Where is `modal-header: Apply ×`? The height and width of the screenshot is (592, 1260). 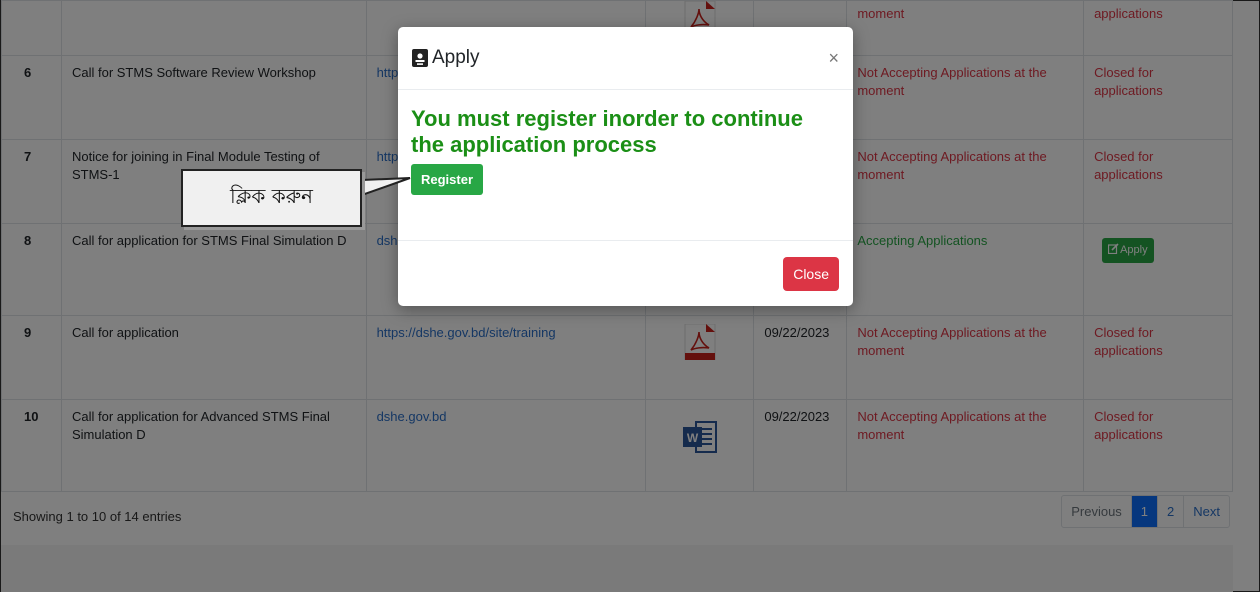
modal-header: Apply × is located at coordinates (625, 58).